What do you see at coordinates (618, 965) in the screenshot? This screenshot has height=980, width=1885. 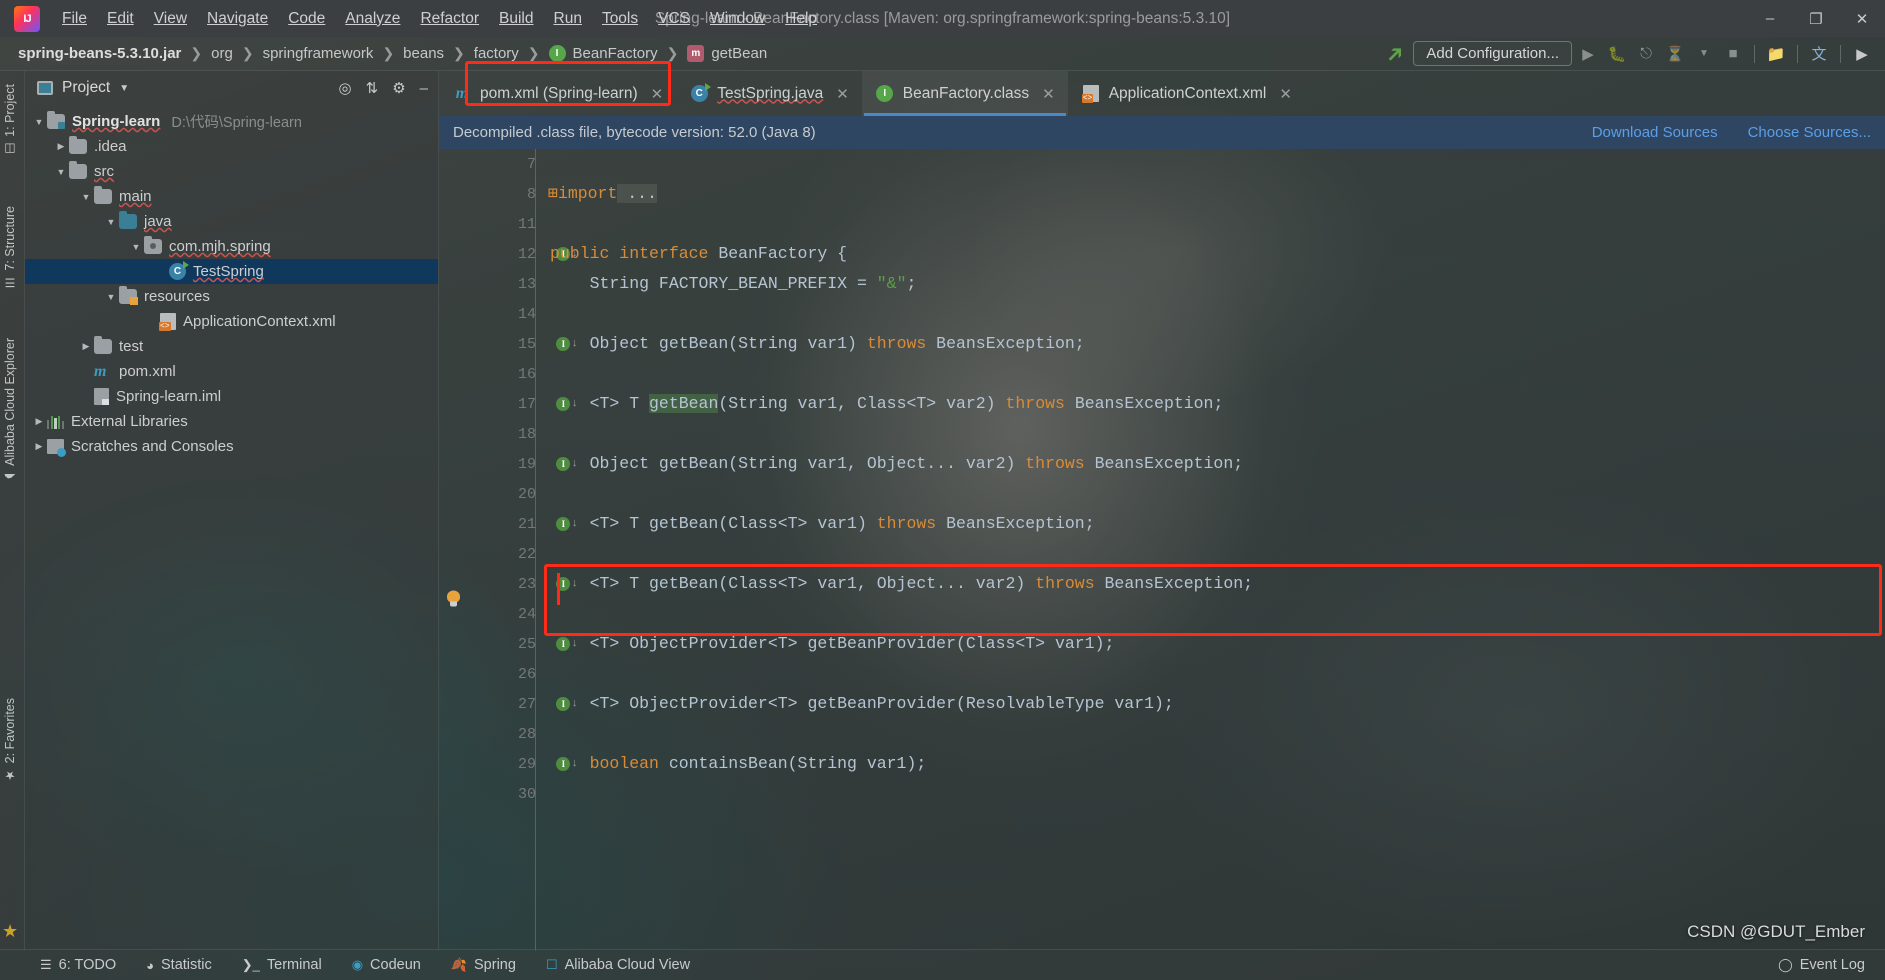 I see `status-item-alibaba-cloud-view: ☐ Alibaba Cloud View` at bounding box center [618, 965].